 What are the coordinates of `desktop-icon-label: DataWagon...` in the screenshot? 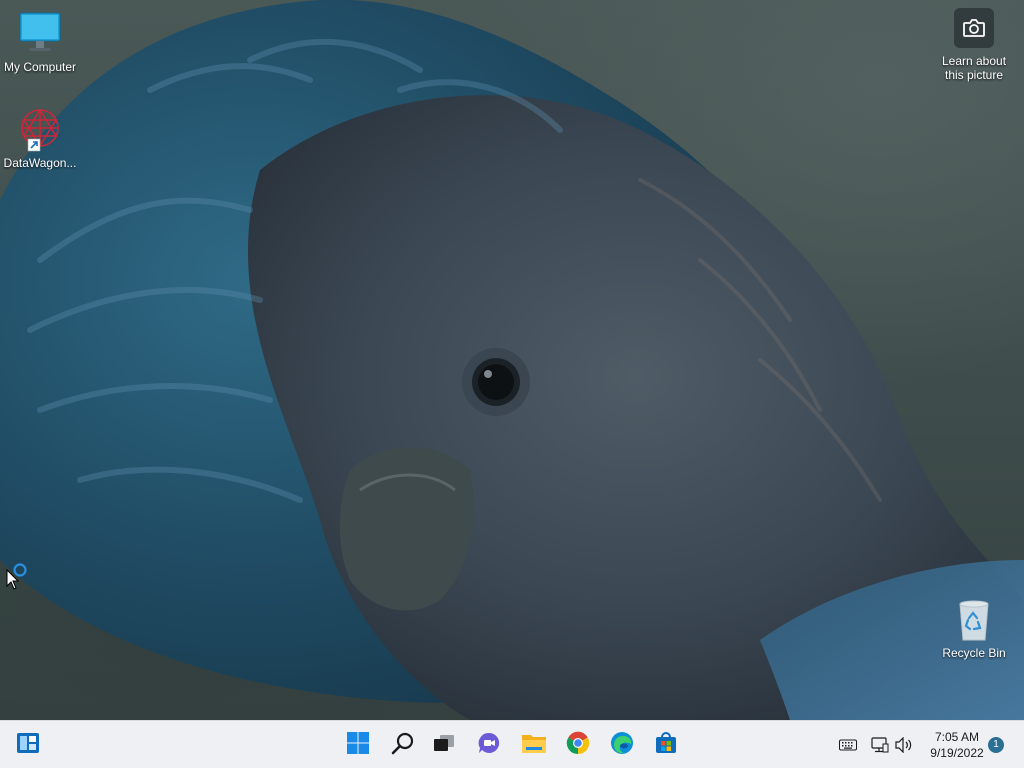 It's located at (40, 163).